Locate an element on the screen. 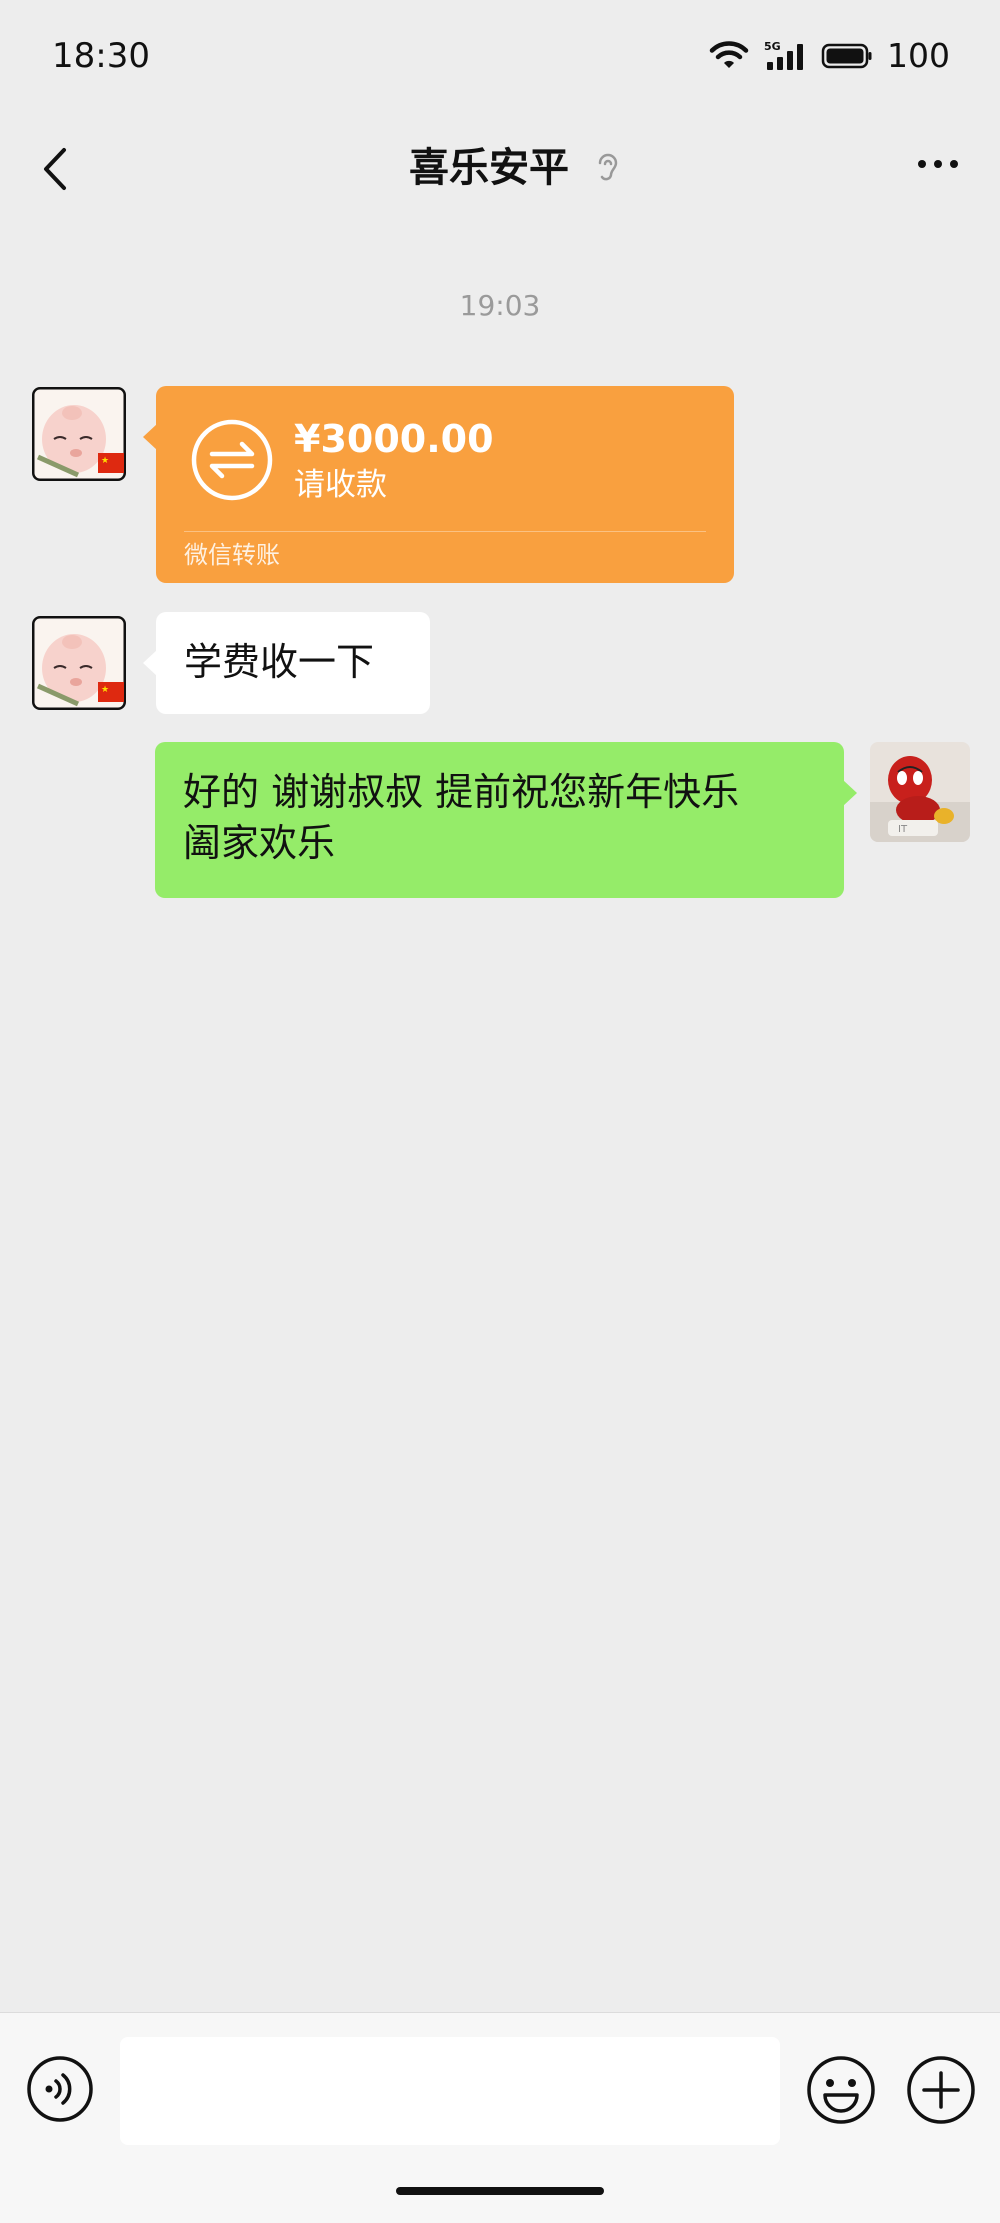 This screenshot has height=2223, width=1000. chat-title-bar: 喜乐安平 is located at coordinates (500, 168).